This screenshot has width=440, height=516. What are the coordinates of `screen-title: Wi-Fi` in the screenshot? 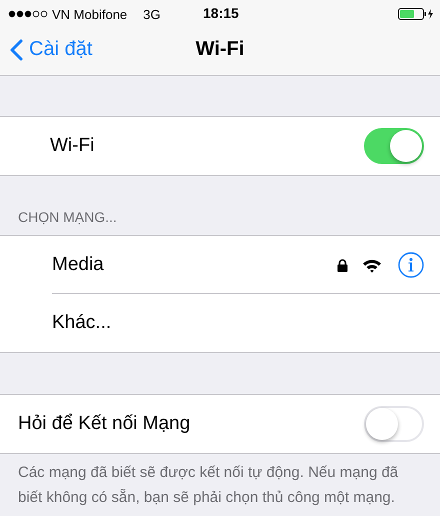 It's located at (220, 49).